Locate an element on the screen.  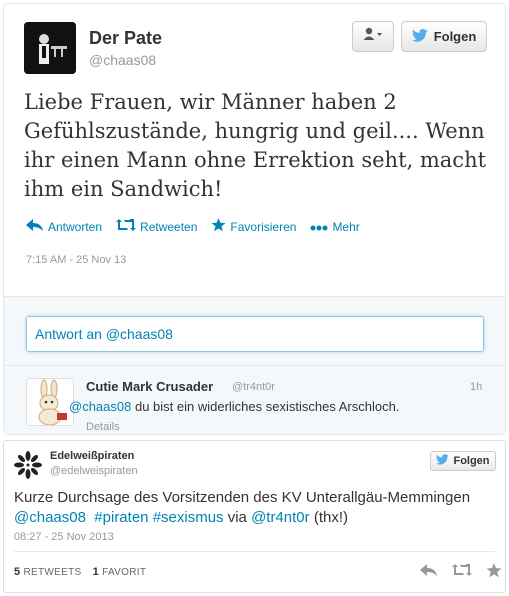
embed-hashtag: #sexismus is located at coordinates (188, 517).